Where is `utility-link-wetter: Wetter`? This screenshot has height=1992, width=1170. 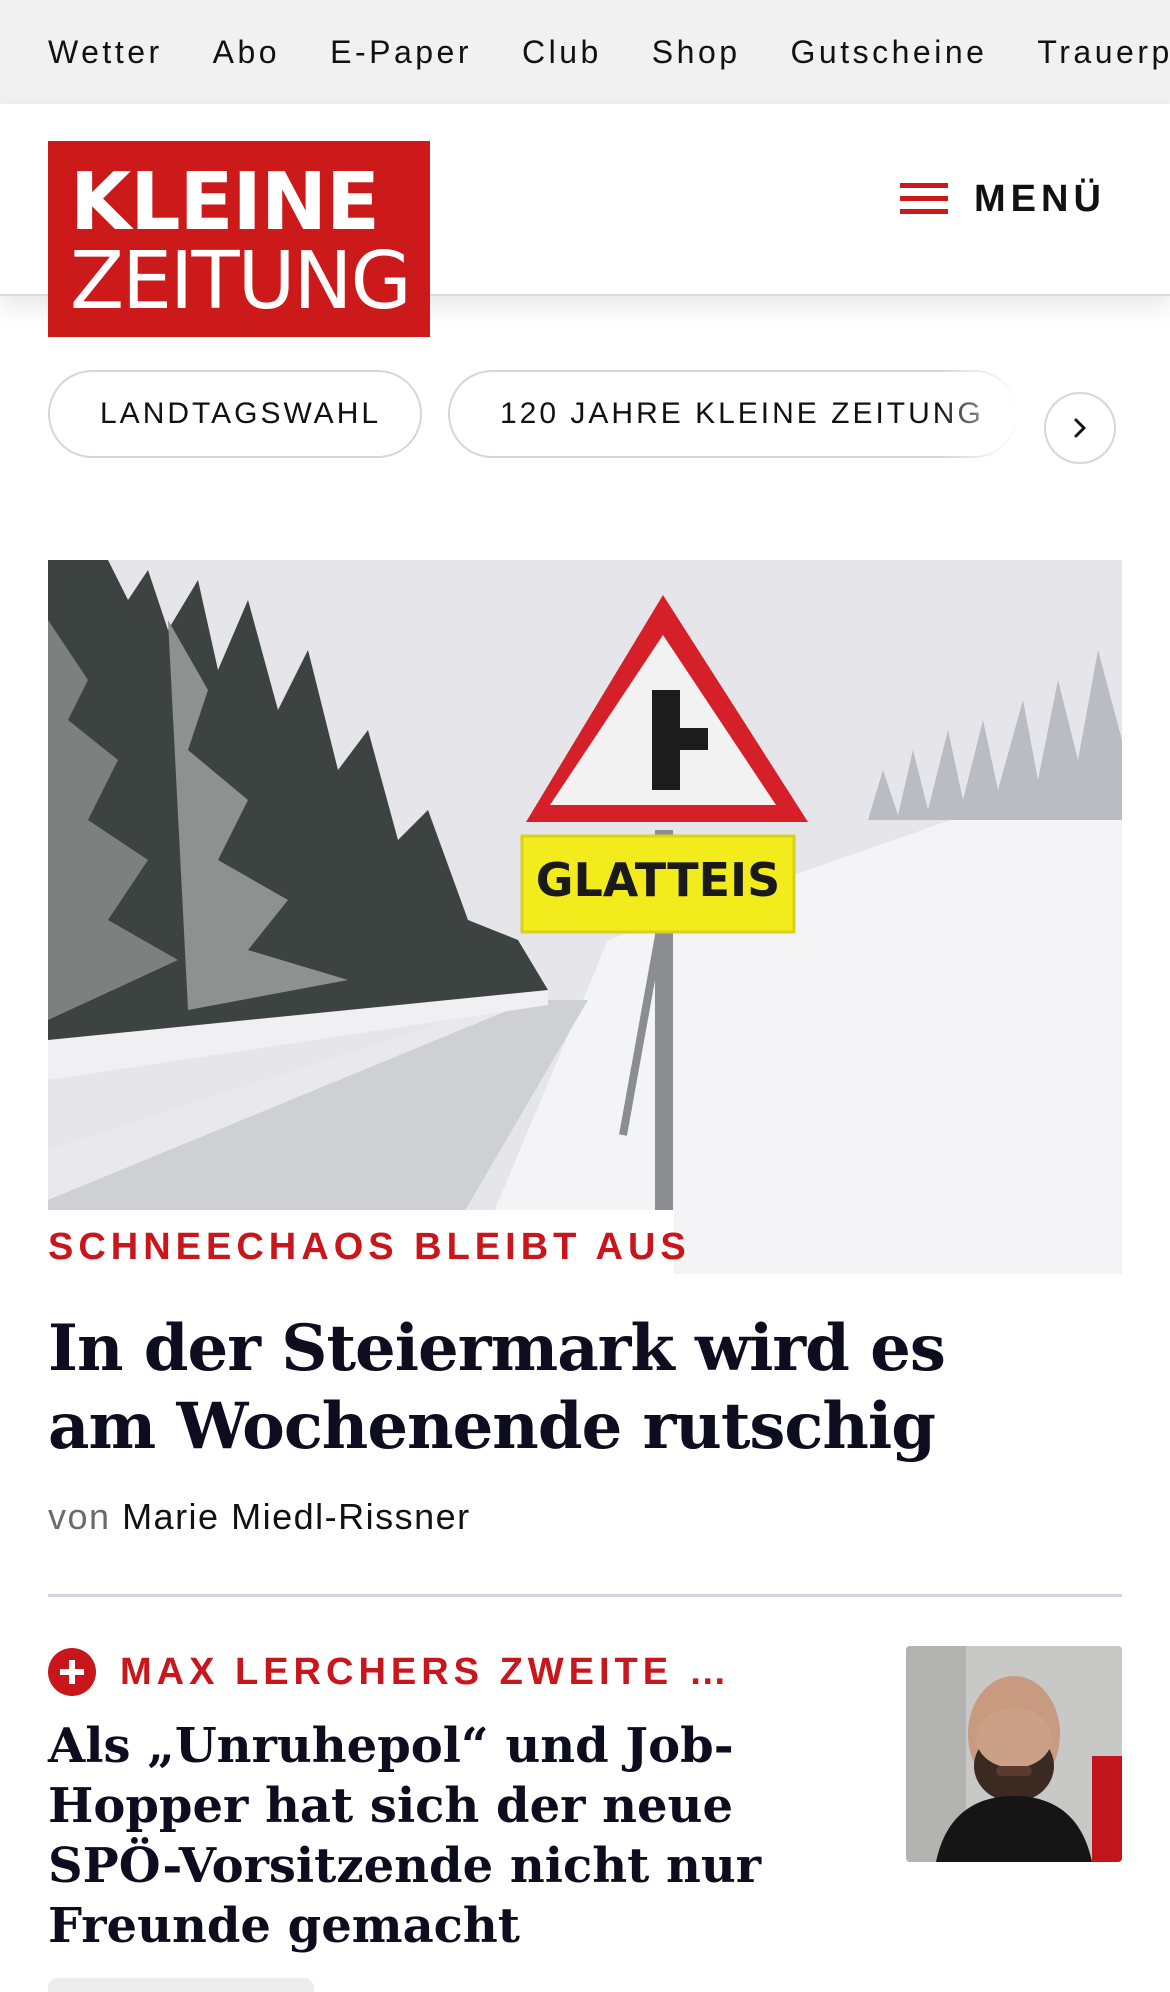
utility-link-wetter: Wetter is located at coordinates (105, 52).